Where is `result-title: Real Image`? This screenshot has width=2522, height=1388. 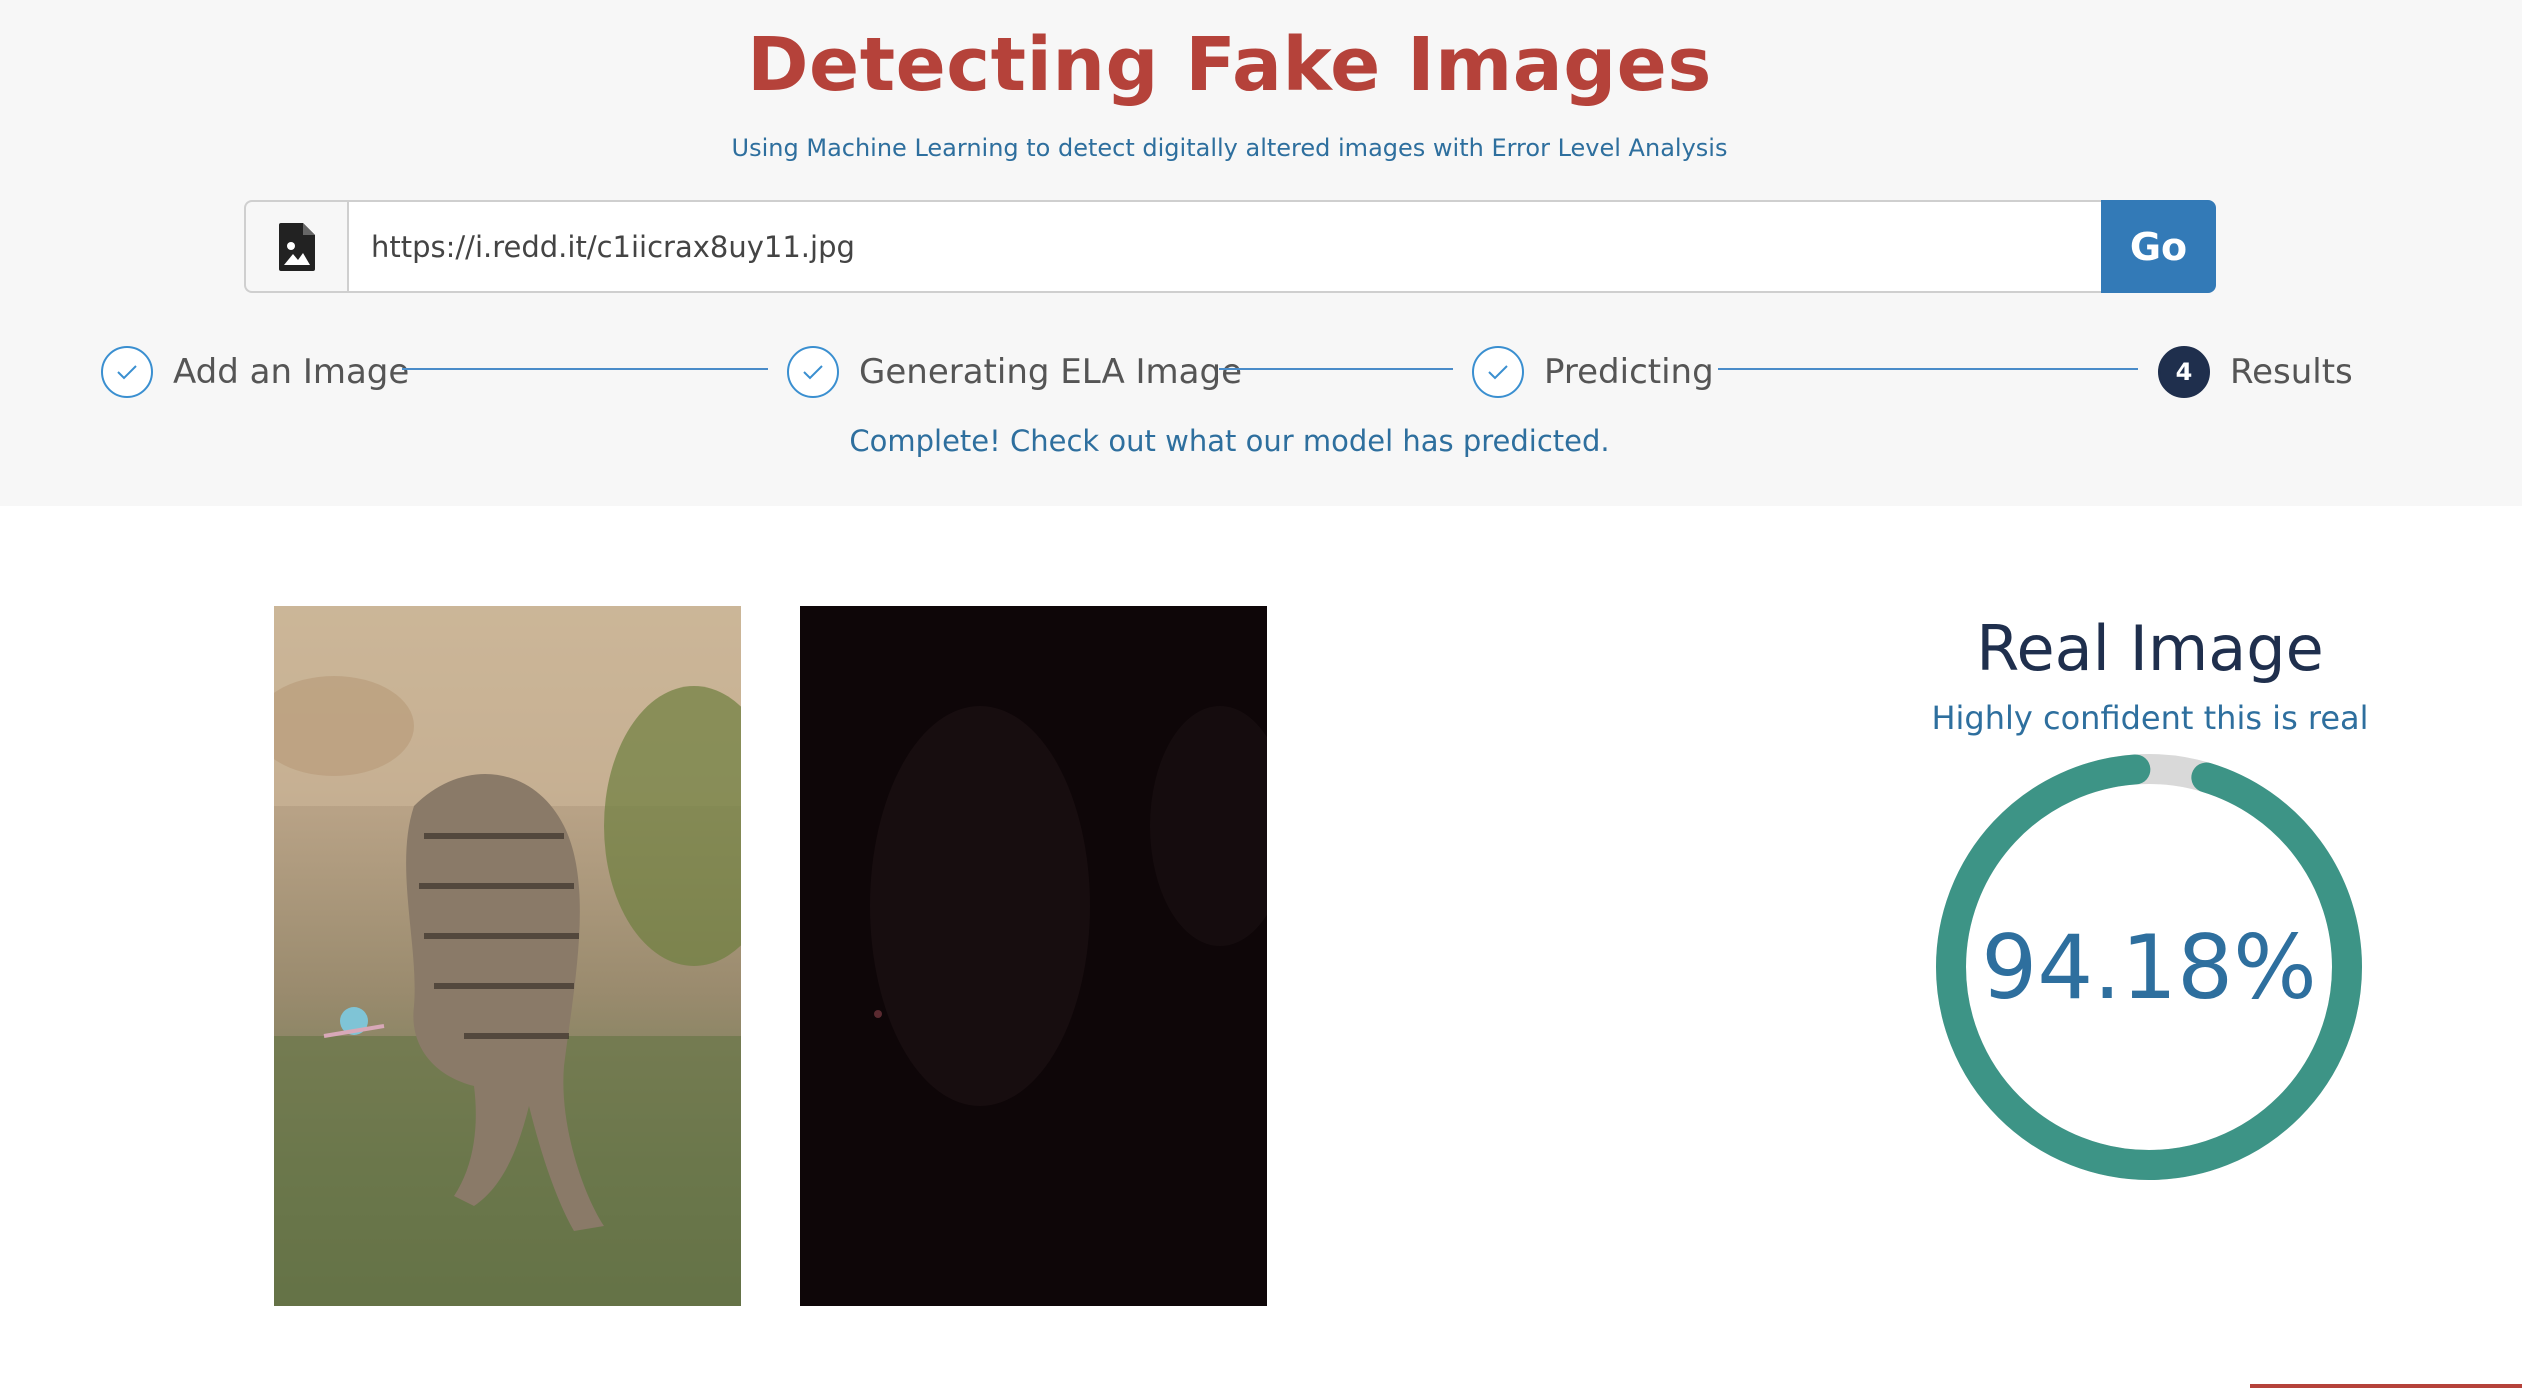
result-title: Real Image is located at coordinates (2150, 648).